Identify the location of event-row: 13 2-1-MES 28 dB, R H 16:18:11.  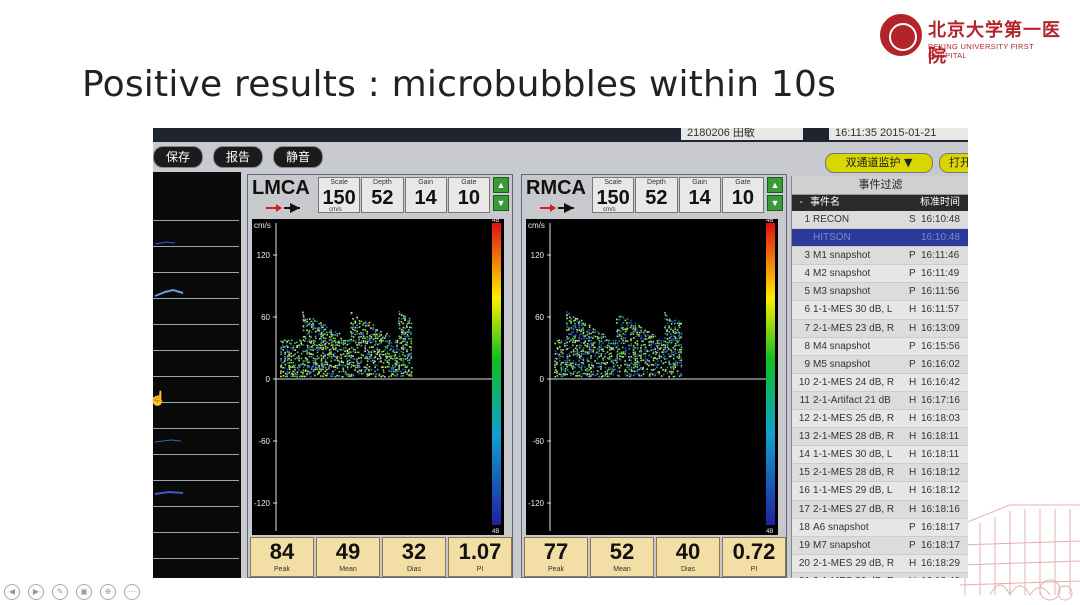
(880, 437).